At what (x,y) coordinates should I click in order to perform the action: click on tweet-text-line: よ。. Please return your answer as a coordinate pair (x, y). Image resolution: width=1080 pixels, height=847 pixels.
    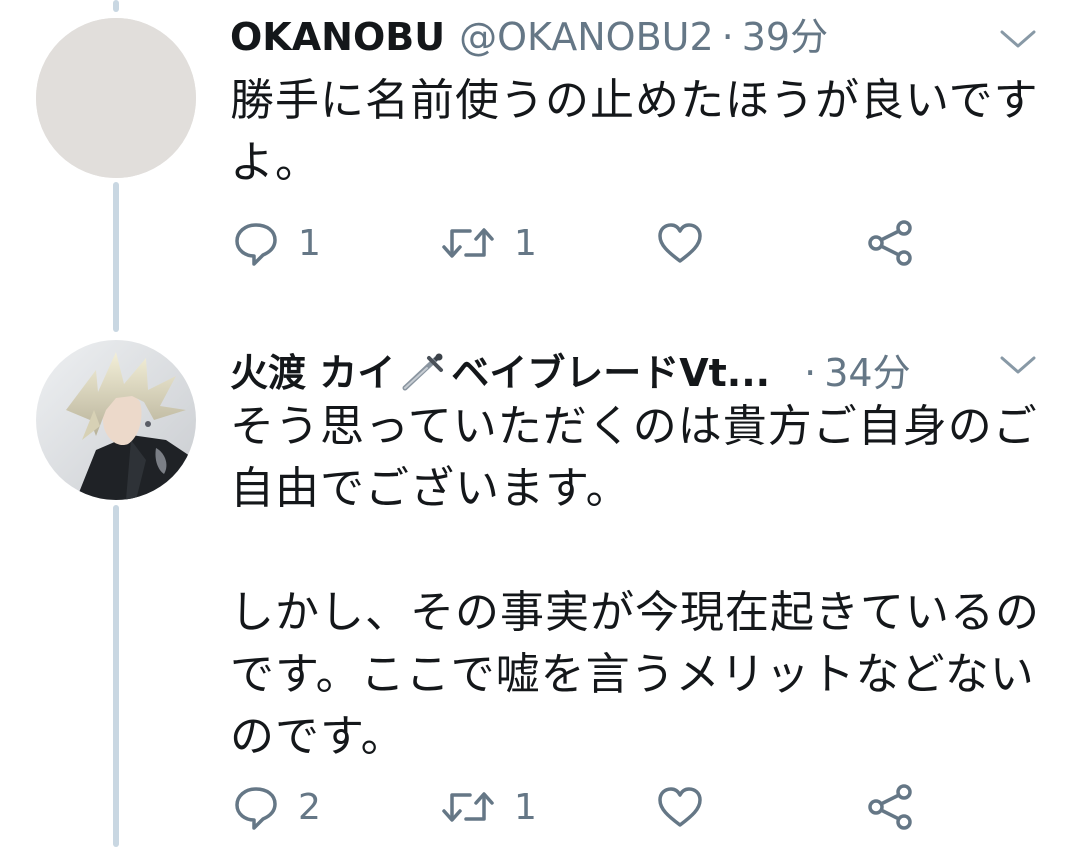
    Looking at the image, I should click on (275, 162).